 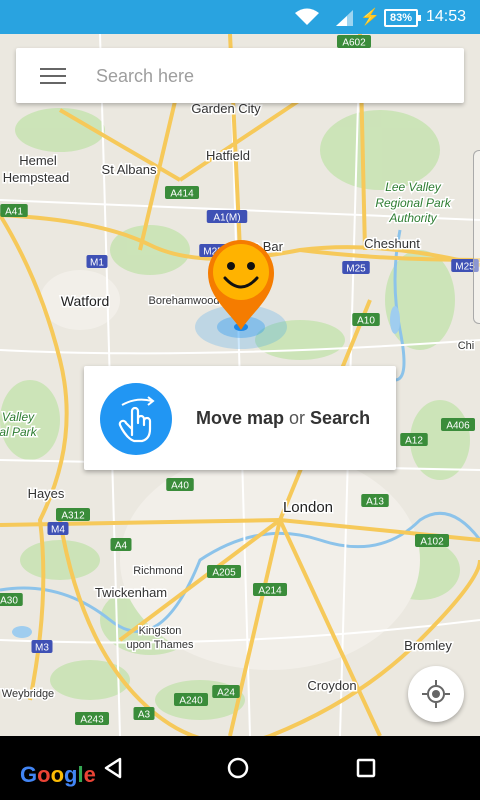 I want to click on side-panel-handle, so click(x=476, y=237).